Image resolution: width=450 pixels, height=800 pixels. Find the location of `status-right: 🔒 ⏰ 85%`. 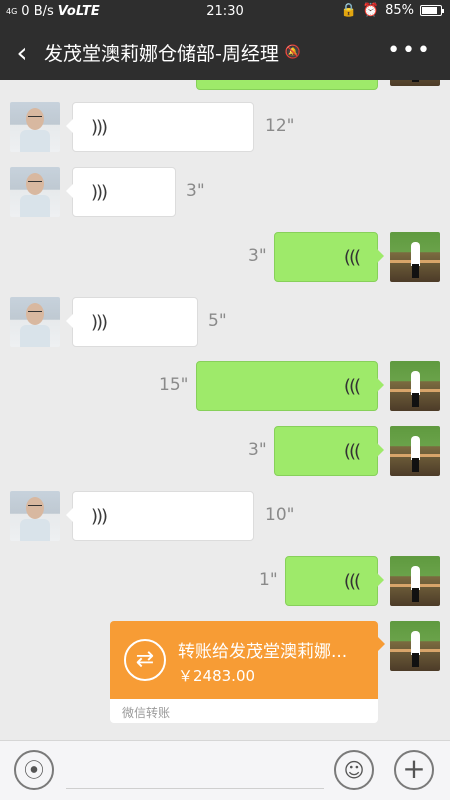

status-right: 🔒 ⏰ 85% is located at coordinates (392, 10).